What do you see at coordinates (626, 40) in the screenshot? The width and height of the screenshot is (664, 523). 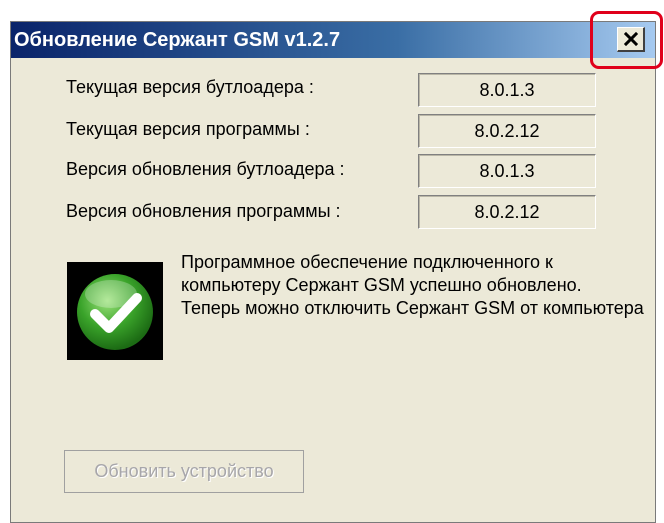 I see `close-button-highlight` at bounding box center [626, 40].